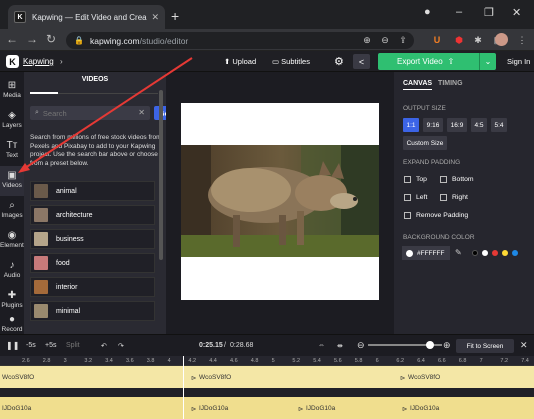  What do you see at coordinates (436, 215) in the screenshot?
I see `remove-padding-checkbox: Remove Padding` at bounding box center [436, 215].